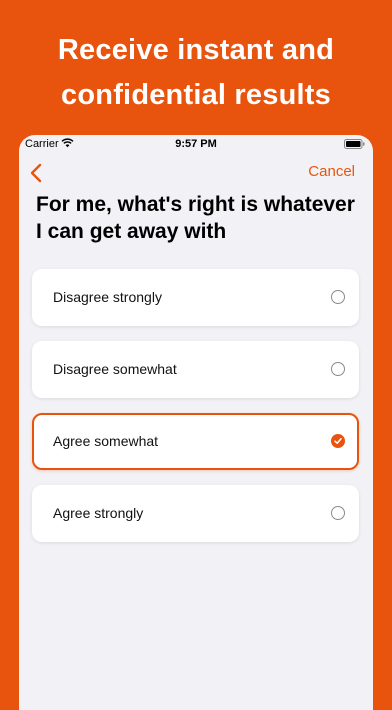 The height and width of the screenshot is (710, 392). What do you see at coordinates (106, 441) in the screenshot?
I see `option-label: Agree somewhat` at bounding box center [106, 441].